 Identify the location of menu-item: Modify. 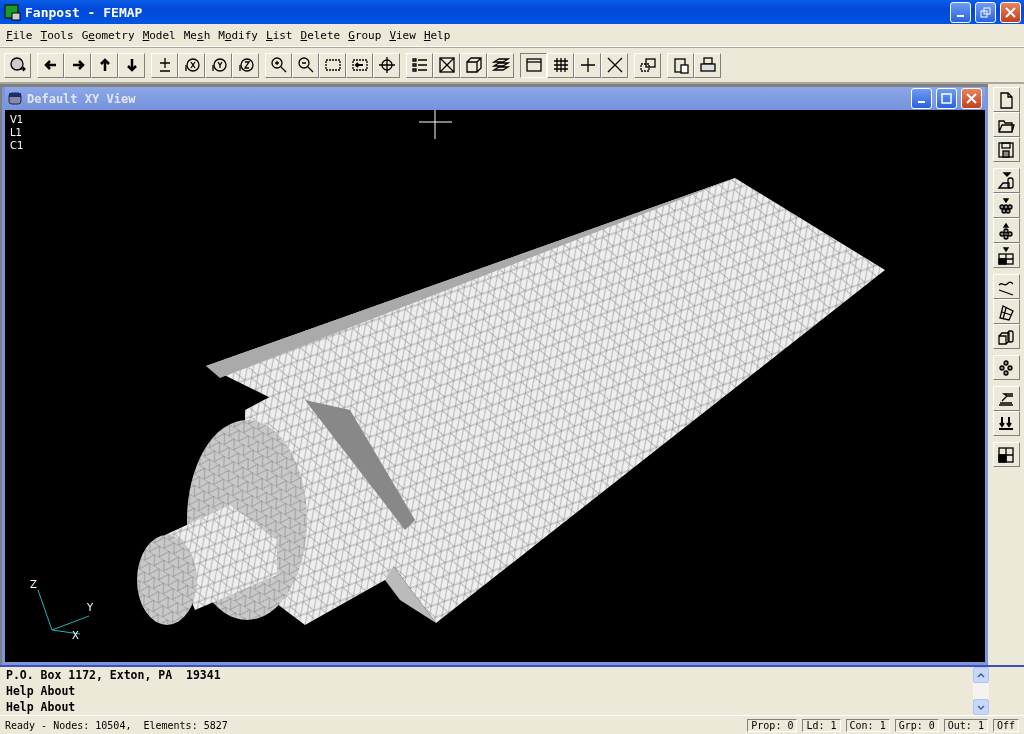
(238, 35).